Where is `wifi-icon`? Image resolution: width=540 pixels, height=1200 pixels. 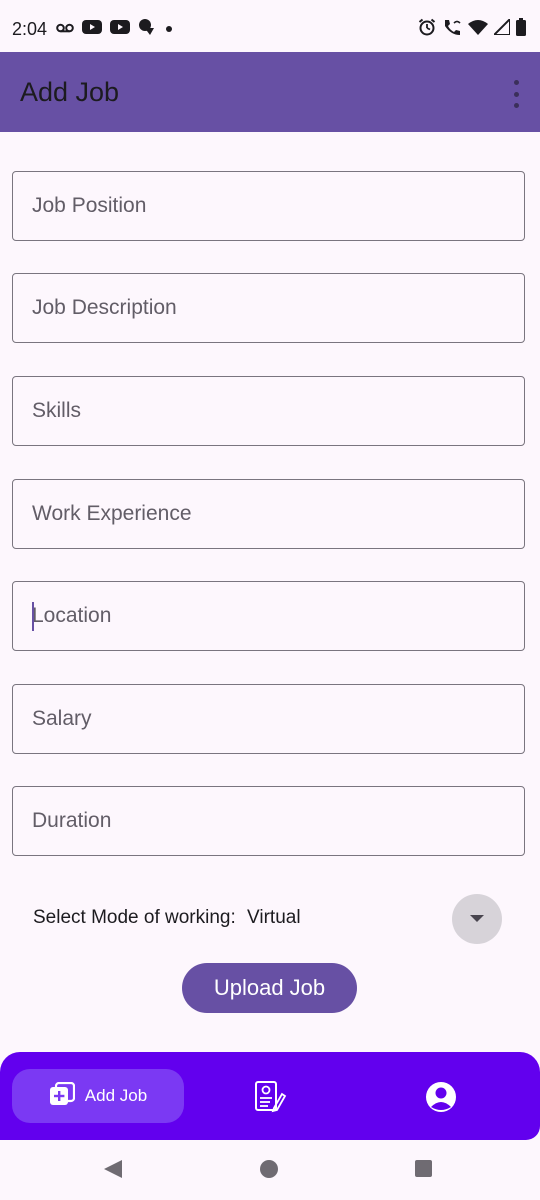
wifi-icon is located at coordinates (478, 29).